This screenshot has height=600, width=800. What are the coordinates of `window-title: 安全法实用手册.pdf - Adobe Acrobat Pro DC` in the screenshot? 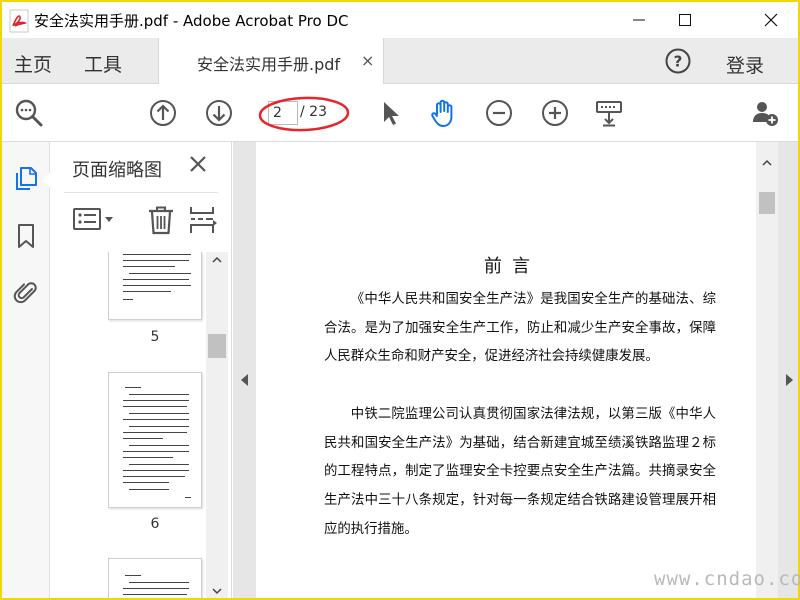 It's located at (191, 21).